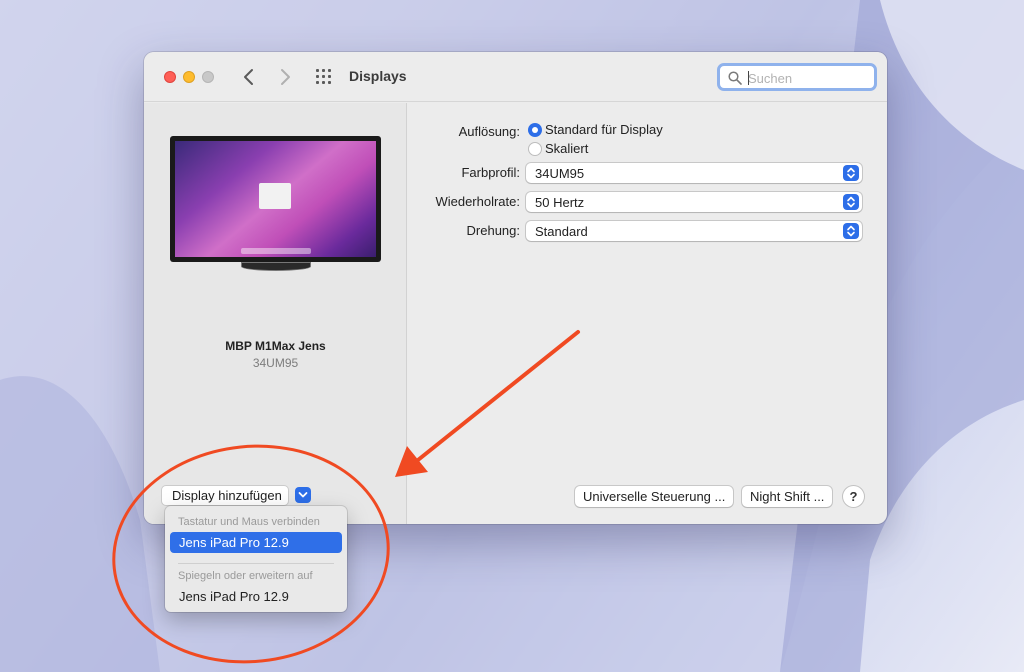  I want to click on back-icon, so click(249, 77).